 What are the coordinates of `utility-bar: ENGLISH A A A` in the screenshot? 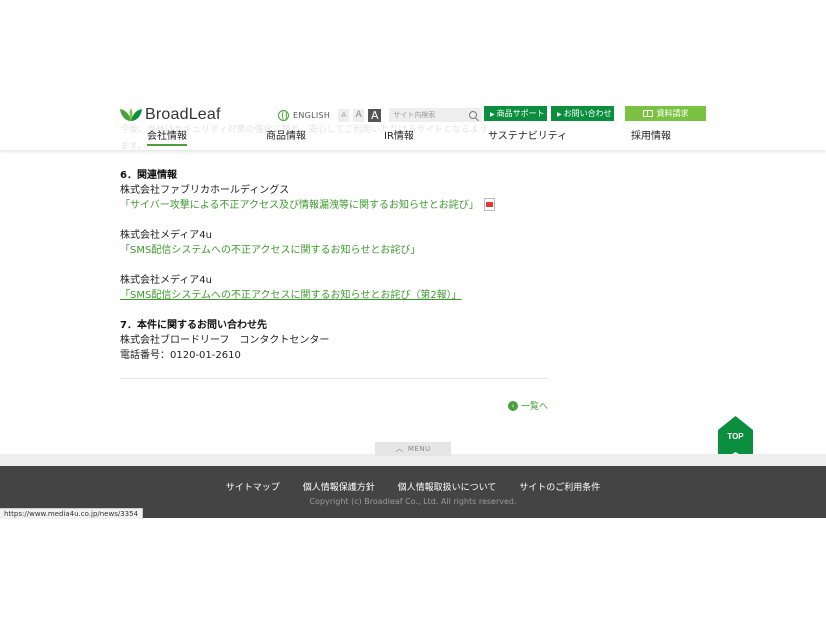 It's located at (380, 115).